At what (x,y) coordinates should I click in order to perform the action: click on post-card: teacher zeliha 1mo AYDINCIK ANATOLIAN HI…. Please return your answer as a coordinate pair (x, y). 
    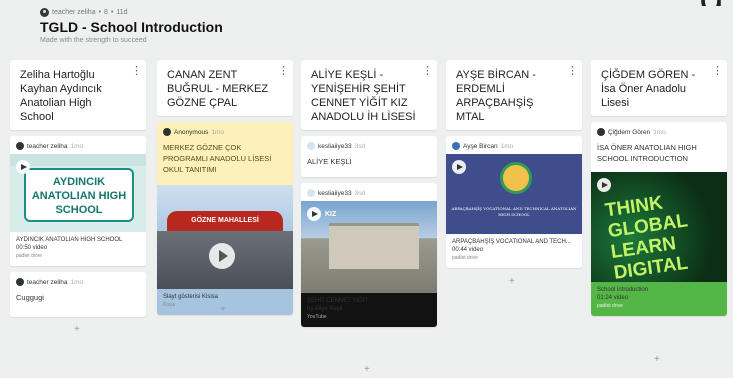
    Looking at the image, I should click on (78, 201).